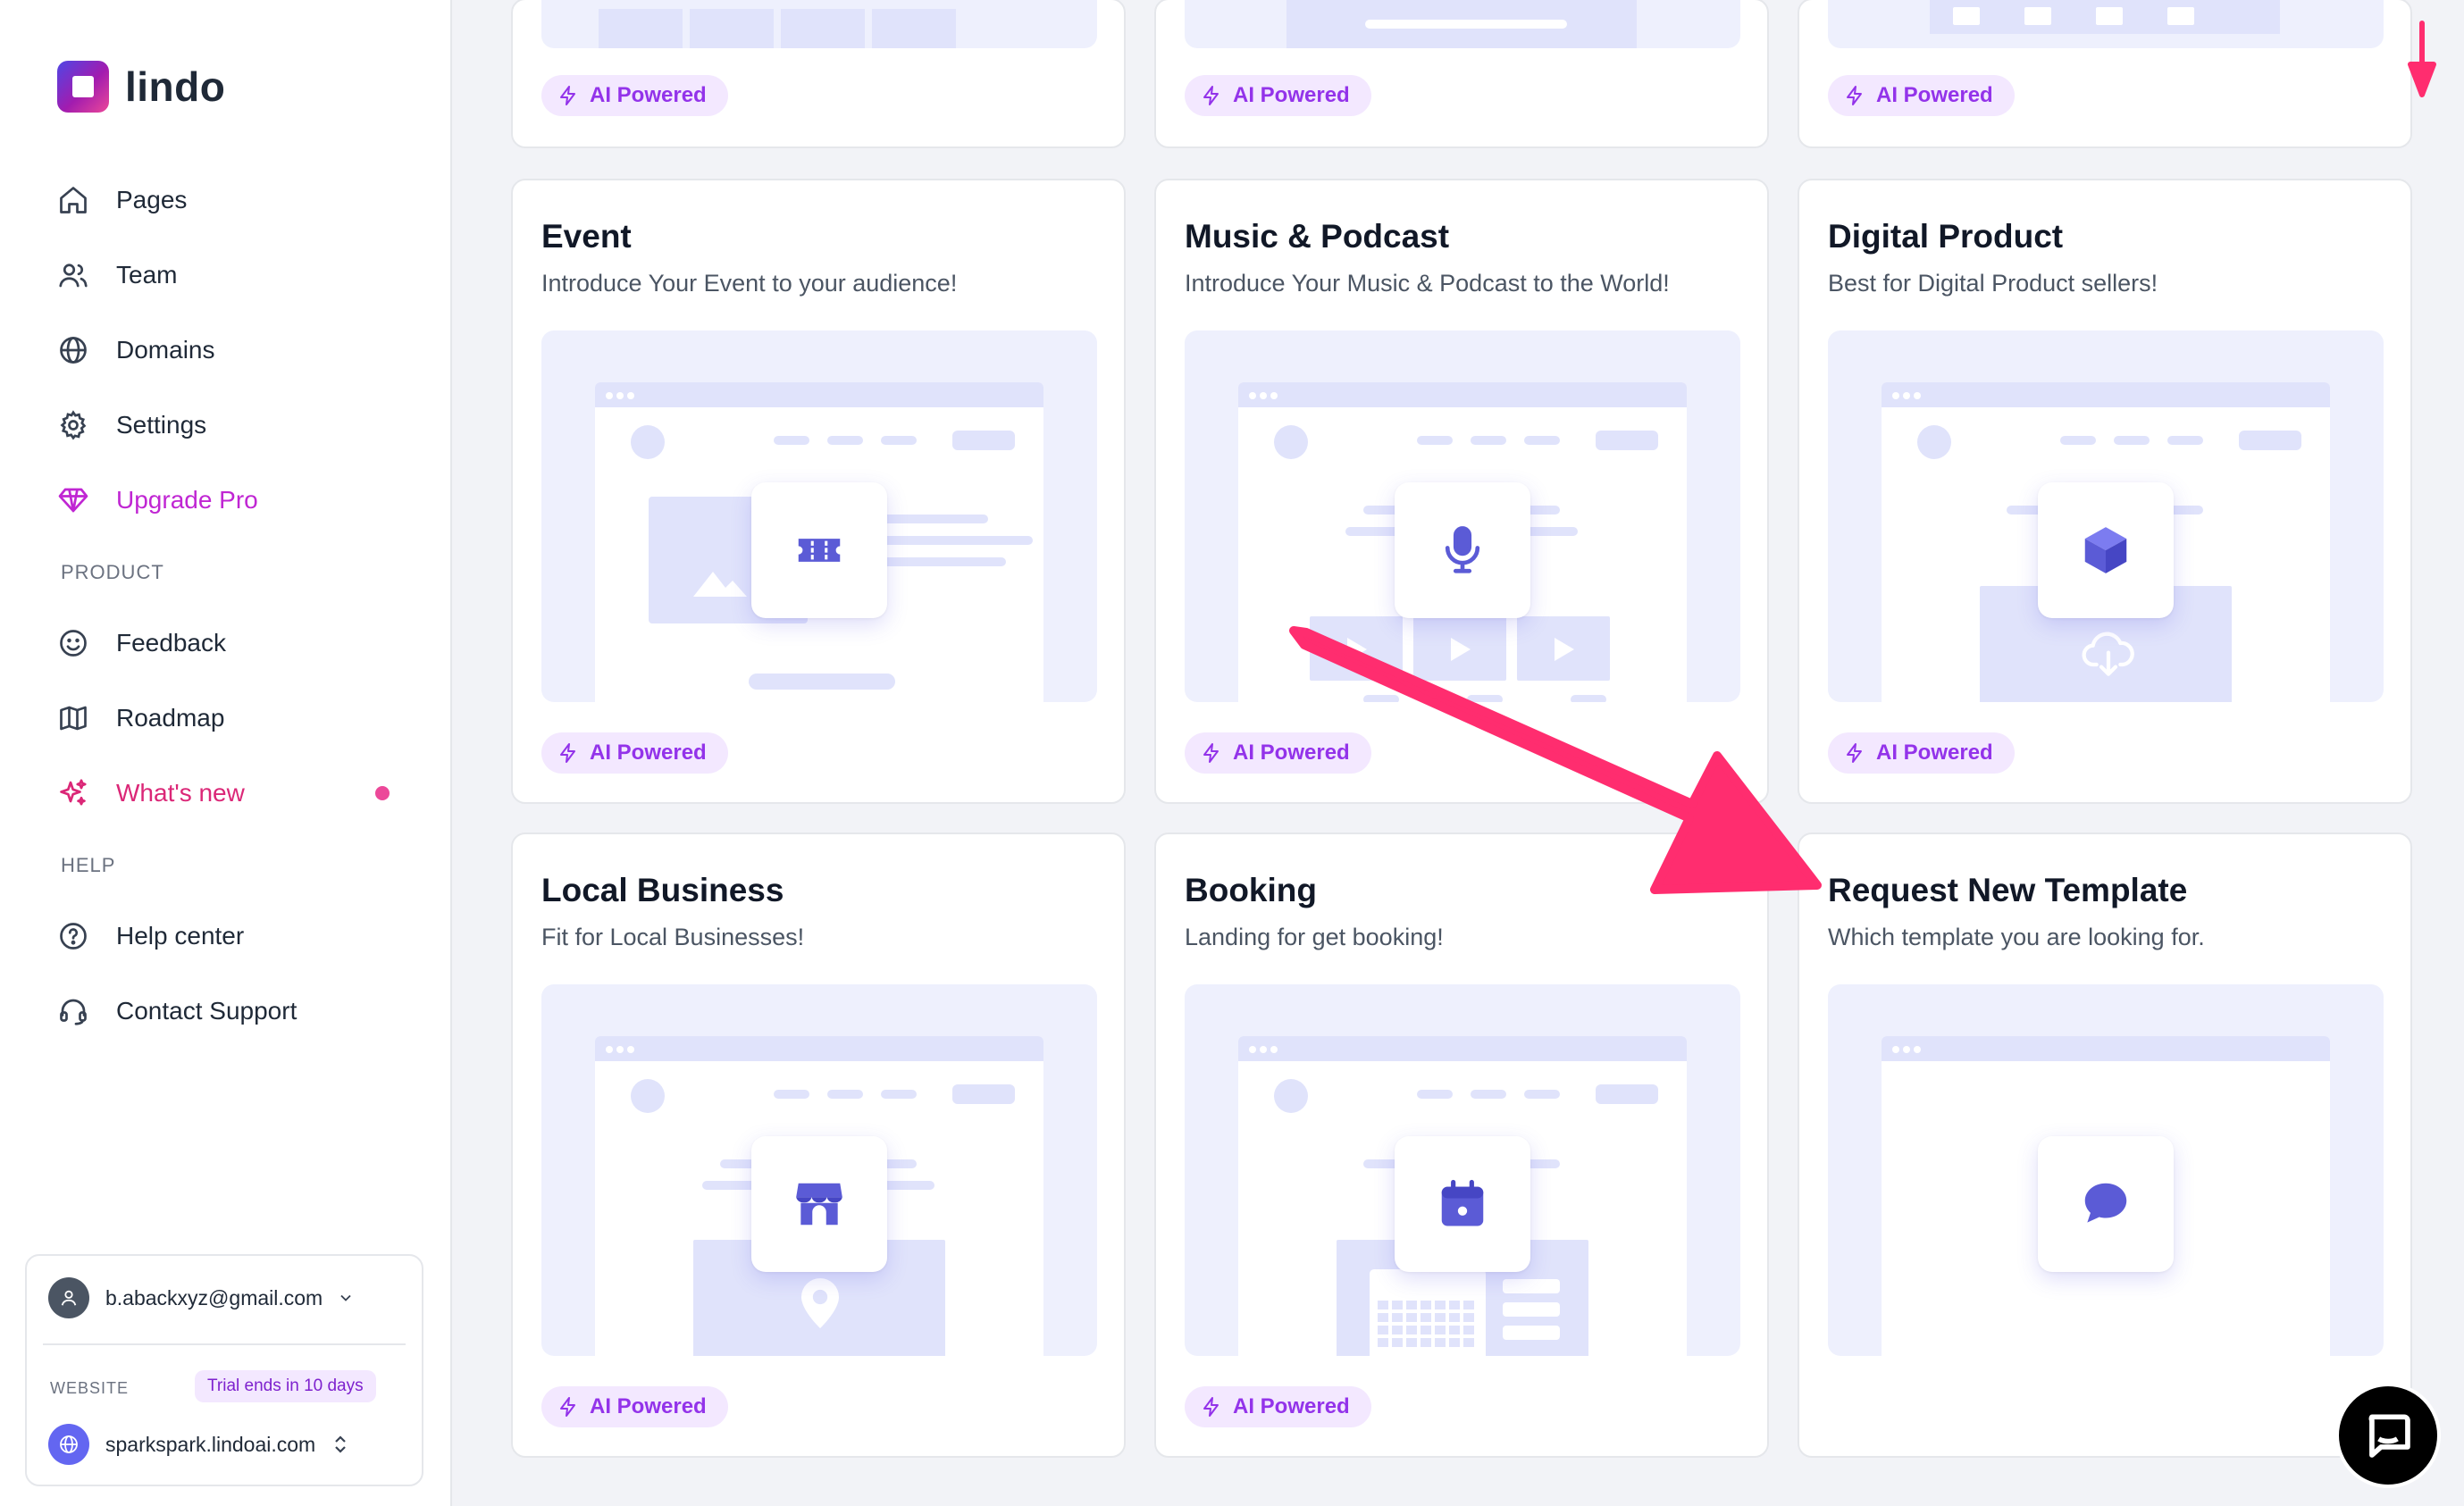 Image resolution: width=2464 pixels, height=1506 pixels. I want to click on card-subtitle: Which template you are looking for., so click(2017, 937).